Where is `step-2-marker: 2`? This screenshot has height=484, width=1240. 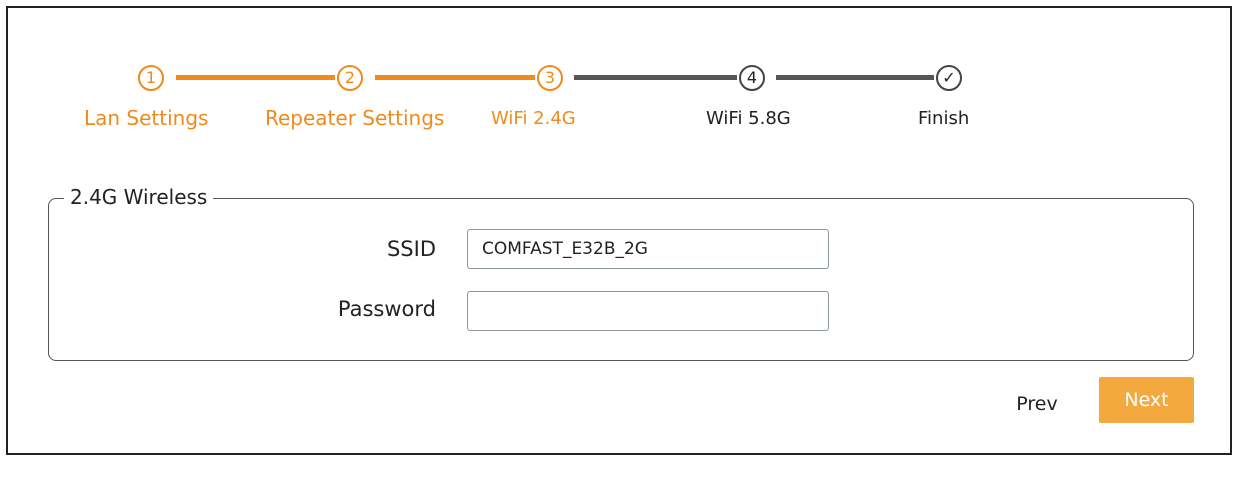
step-2-marker: 2 is located at coordinates (350, 78).